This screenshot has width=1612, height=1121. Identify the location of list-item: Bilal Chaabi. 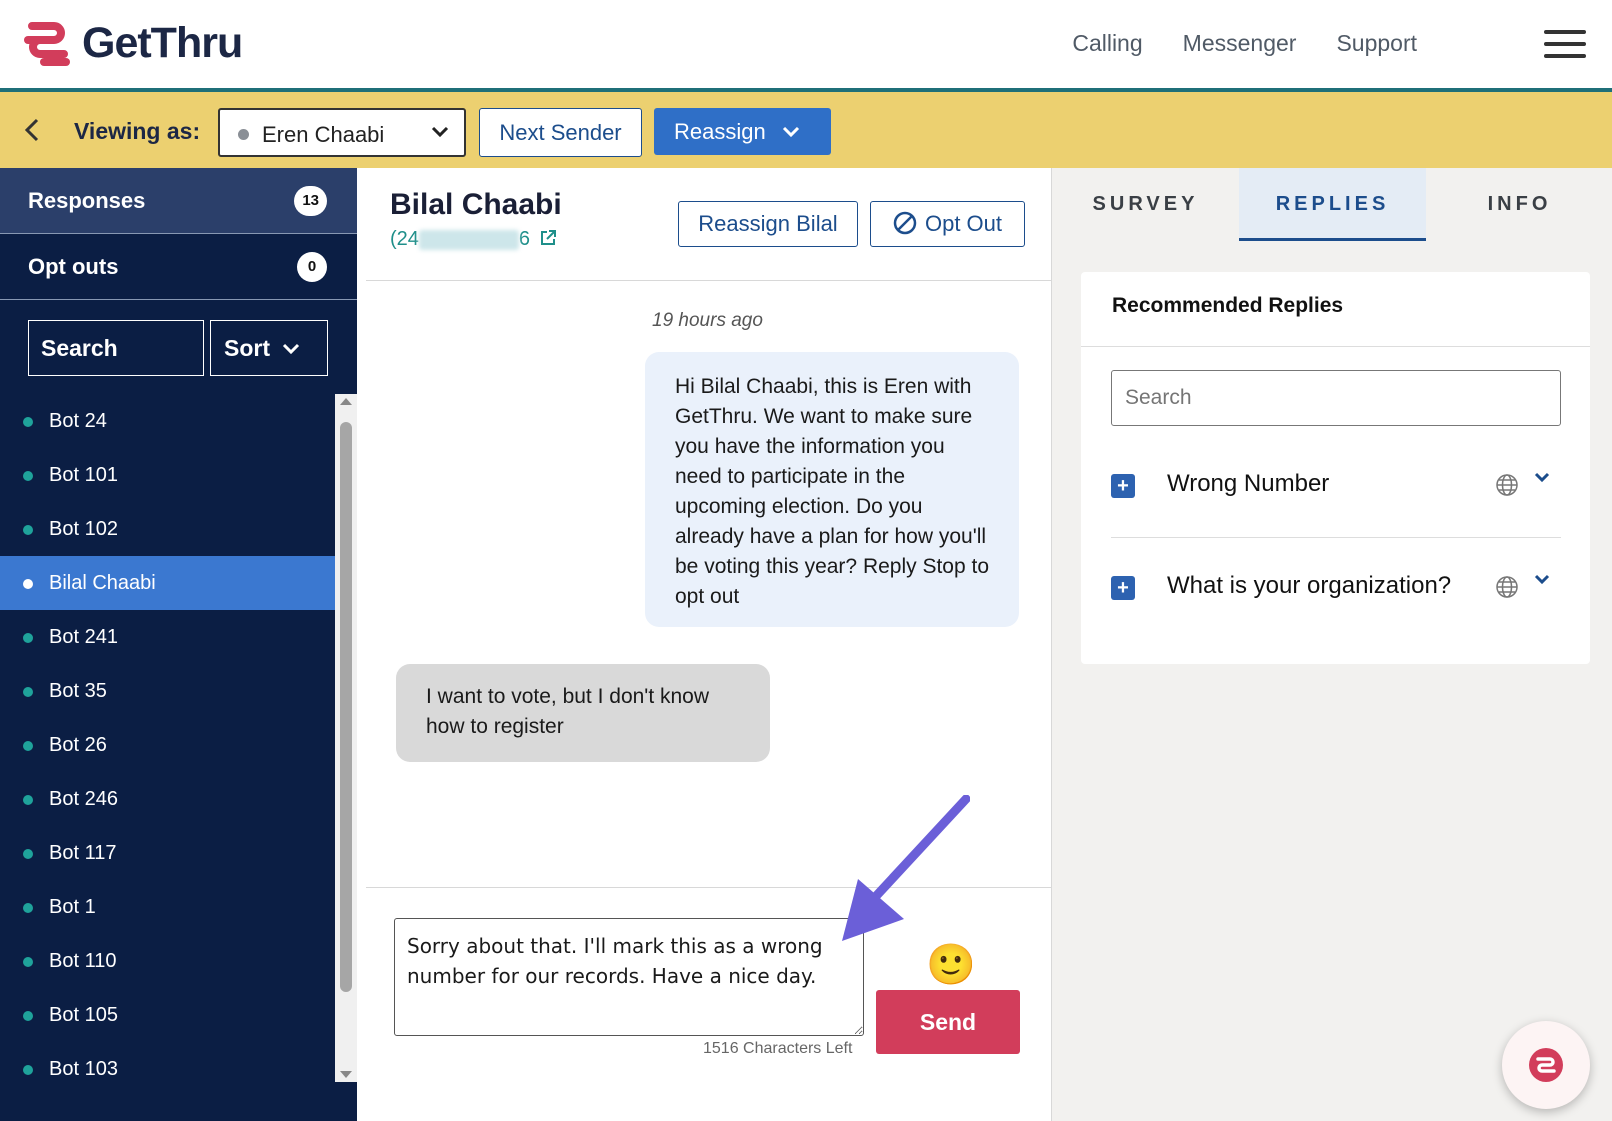
(167, 583).